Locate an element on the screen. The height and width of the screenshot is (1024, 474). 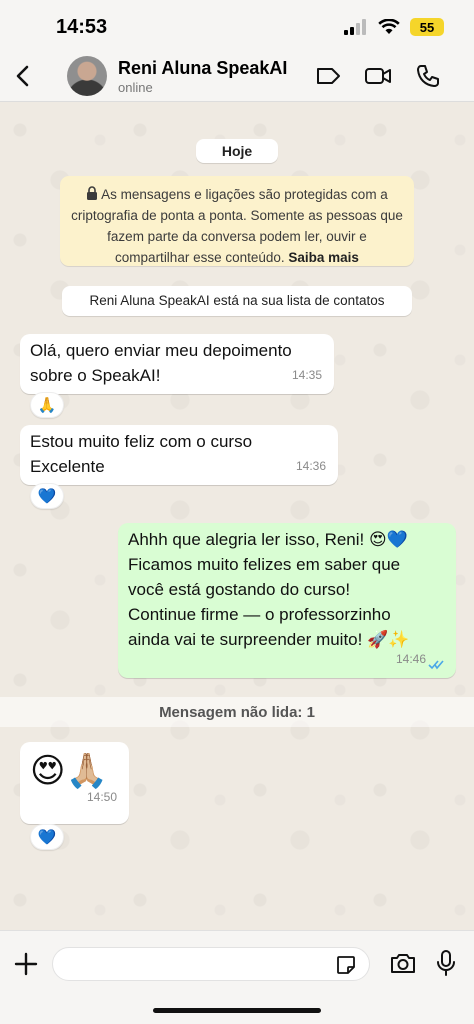
message-text: Continue firme — o professorzinho is located at coordinates (259, 614).